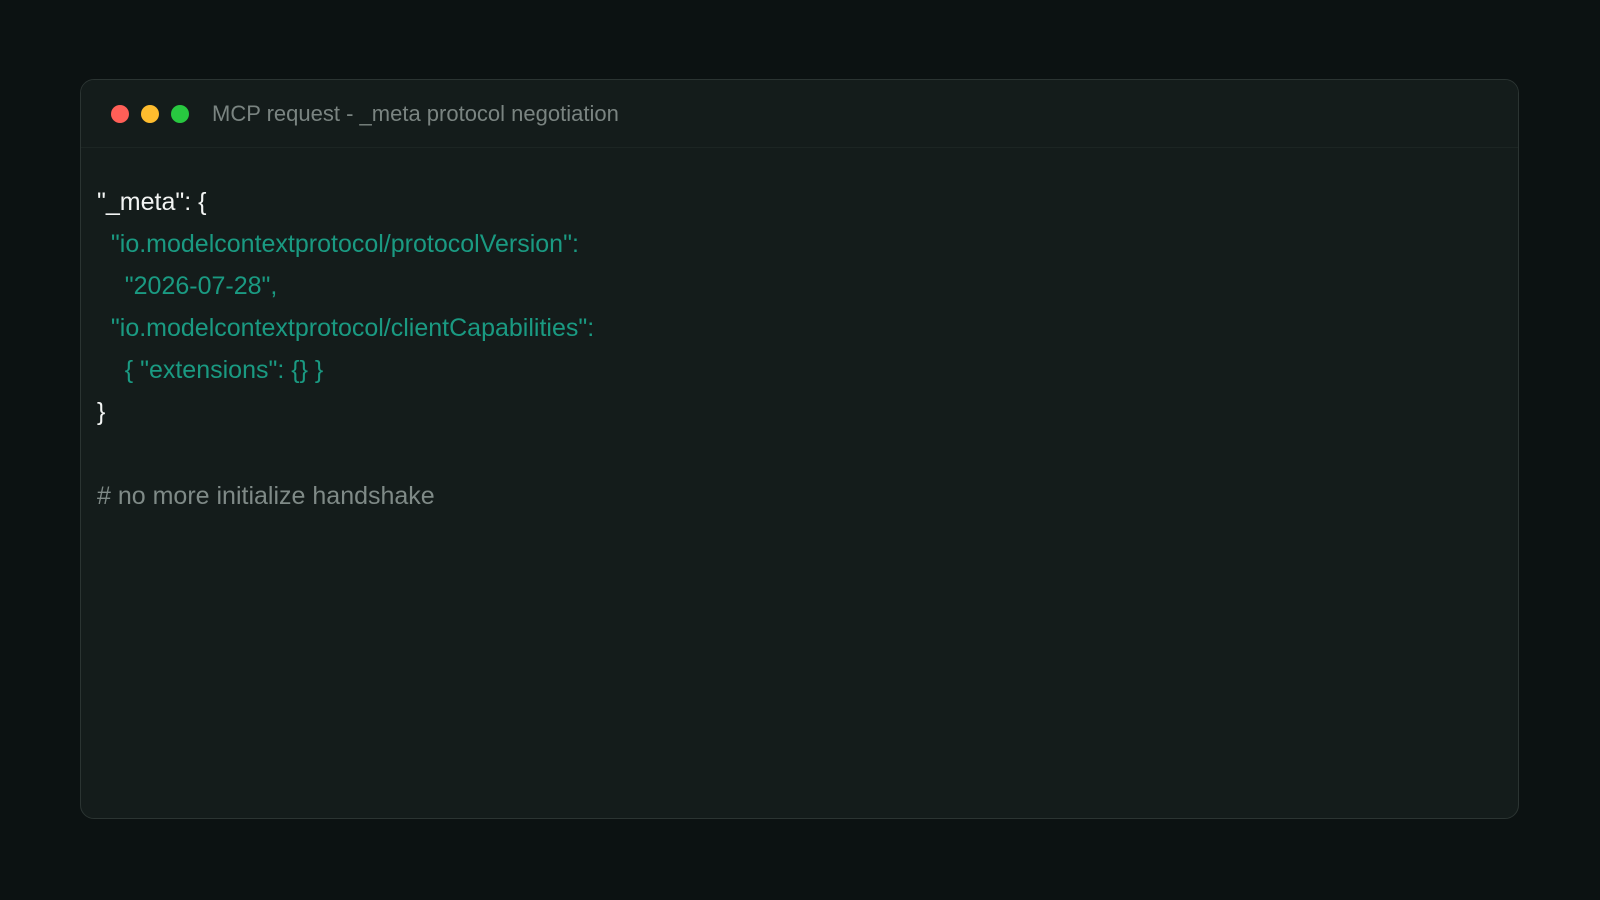  What do you see at coordinates (180, 114) in the screenshot?
I see `maximize-button` at bounding box center [180, 114].